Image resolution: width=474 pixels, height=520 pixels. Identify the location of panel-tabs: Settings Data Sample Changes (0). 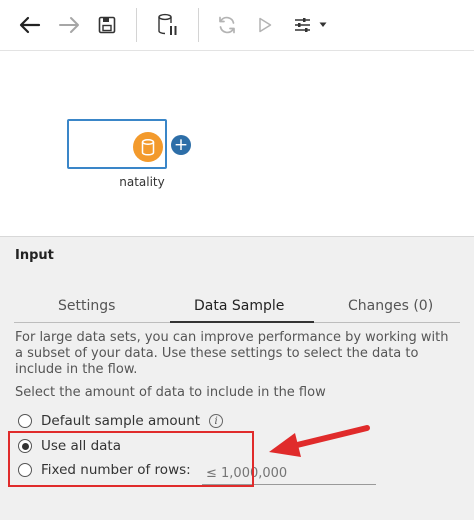
(237, 307).